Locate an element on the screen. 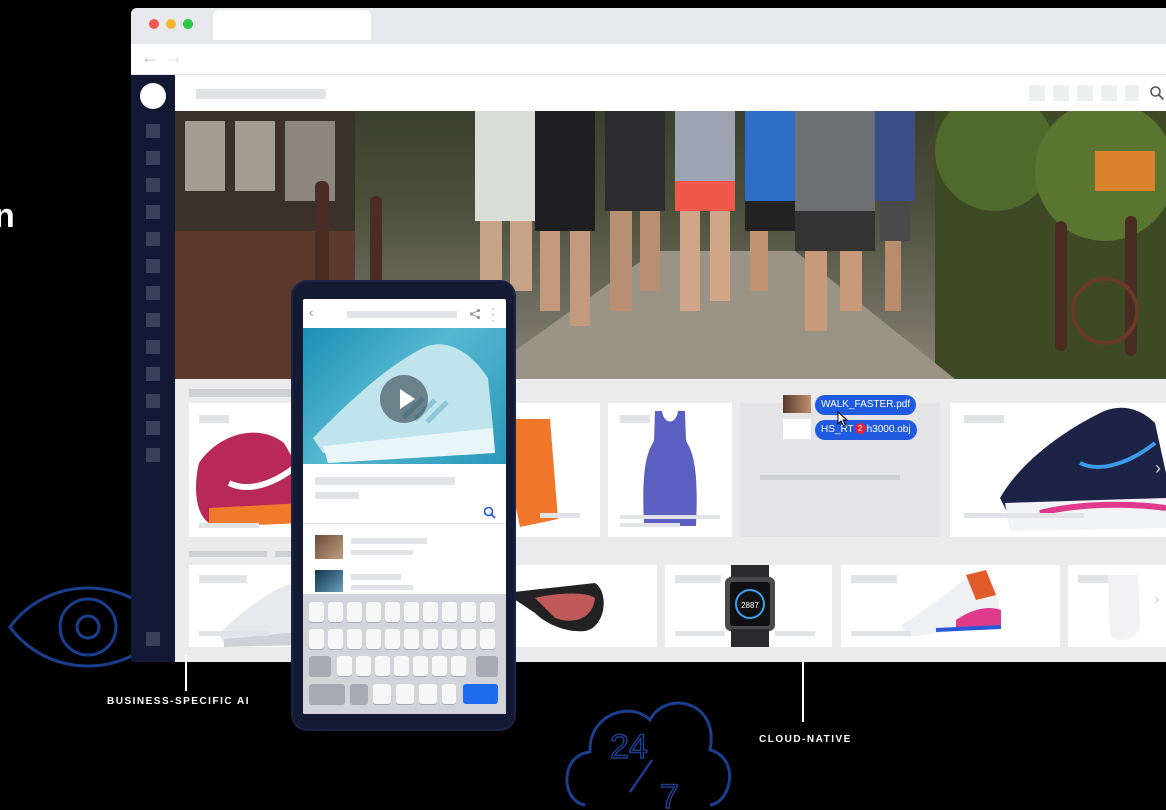 The image size is (1166, 810). keyboard-numbers-key is located at coordinates (327, 694).